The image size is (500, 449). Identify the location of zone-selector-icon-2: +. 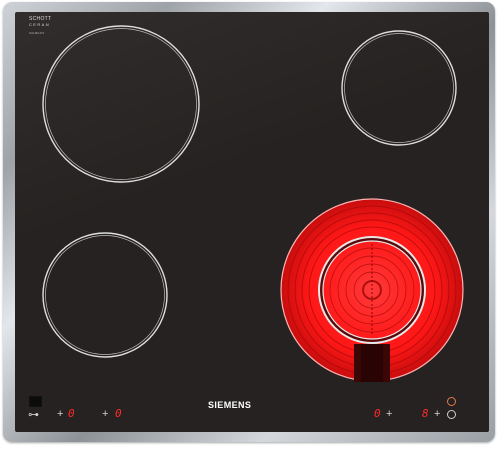
(105, 414).